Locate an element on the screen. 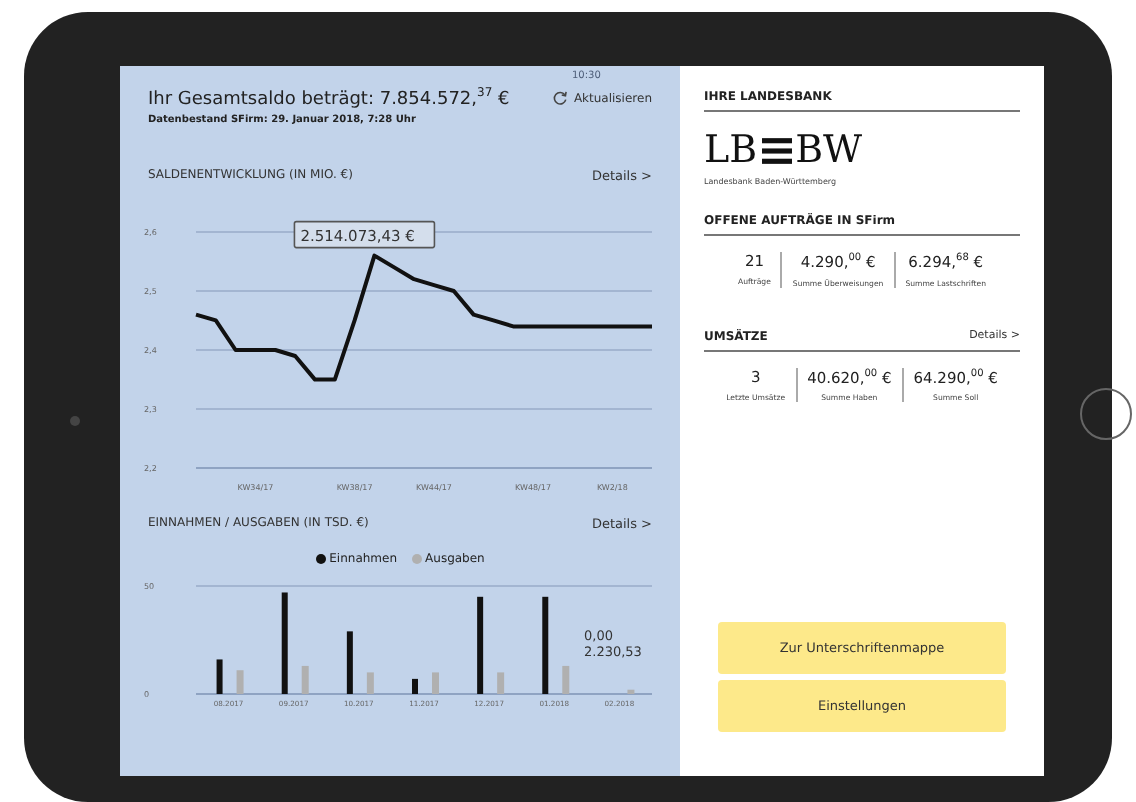 This screenshot has width=1136, height=802. logo-text: BW is located at coordinates (829, 151).